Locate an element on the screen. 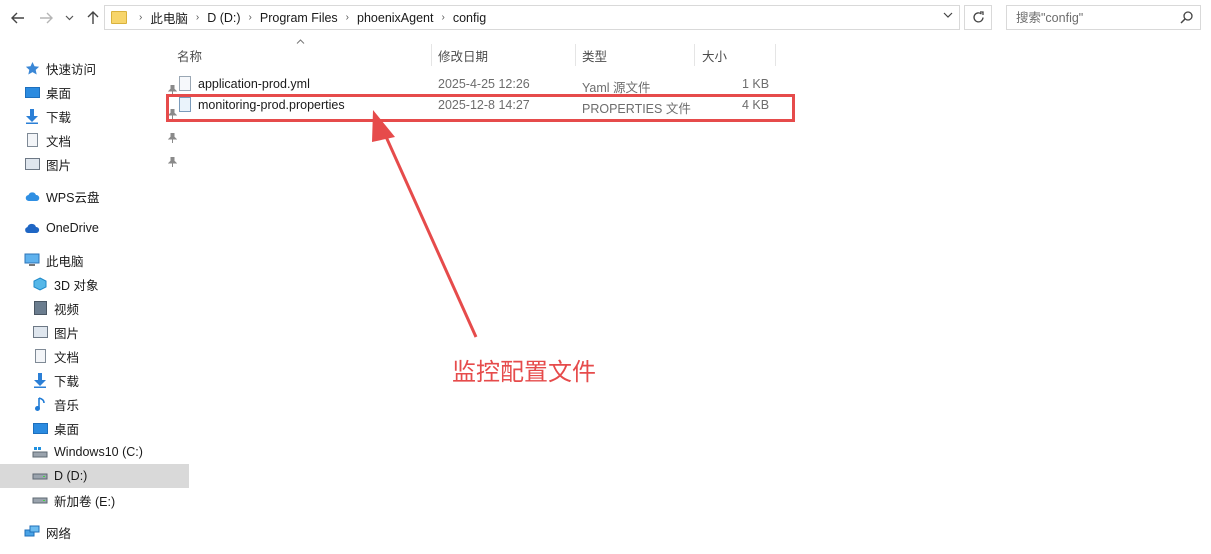 The width and height of the screenshot is (1211, 554). annotation-arrow-icon is located at coordinates (425, 224).